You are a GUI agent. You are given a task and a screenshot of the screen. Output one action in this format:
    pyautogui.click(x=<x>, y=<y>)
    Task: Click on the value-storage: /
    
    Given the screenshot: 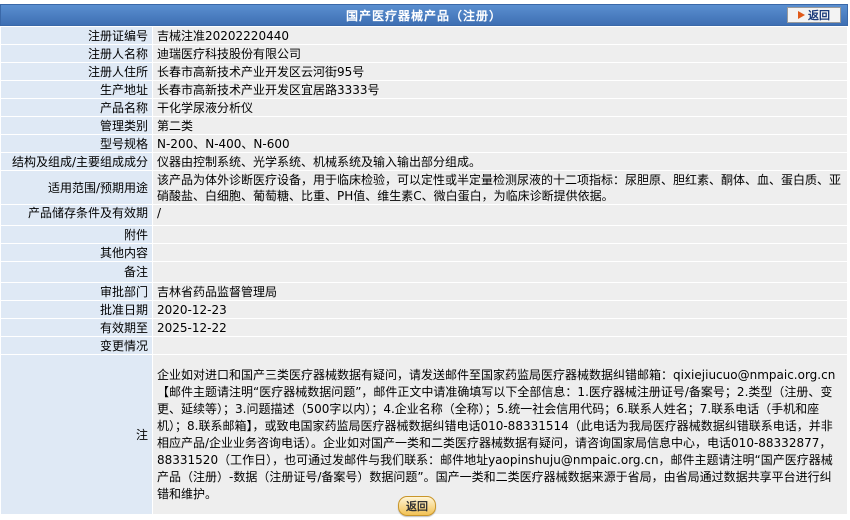 What is the action you would take?
    pyautogui.click(x=500, y=215)
    